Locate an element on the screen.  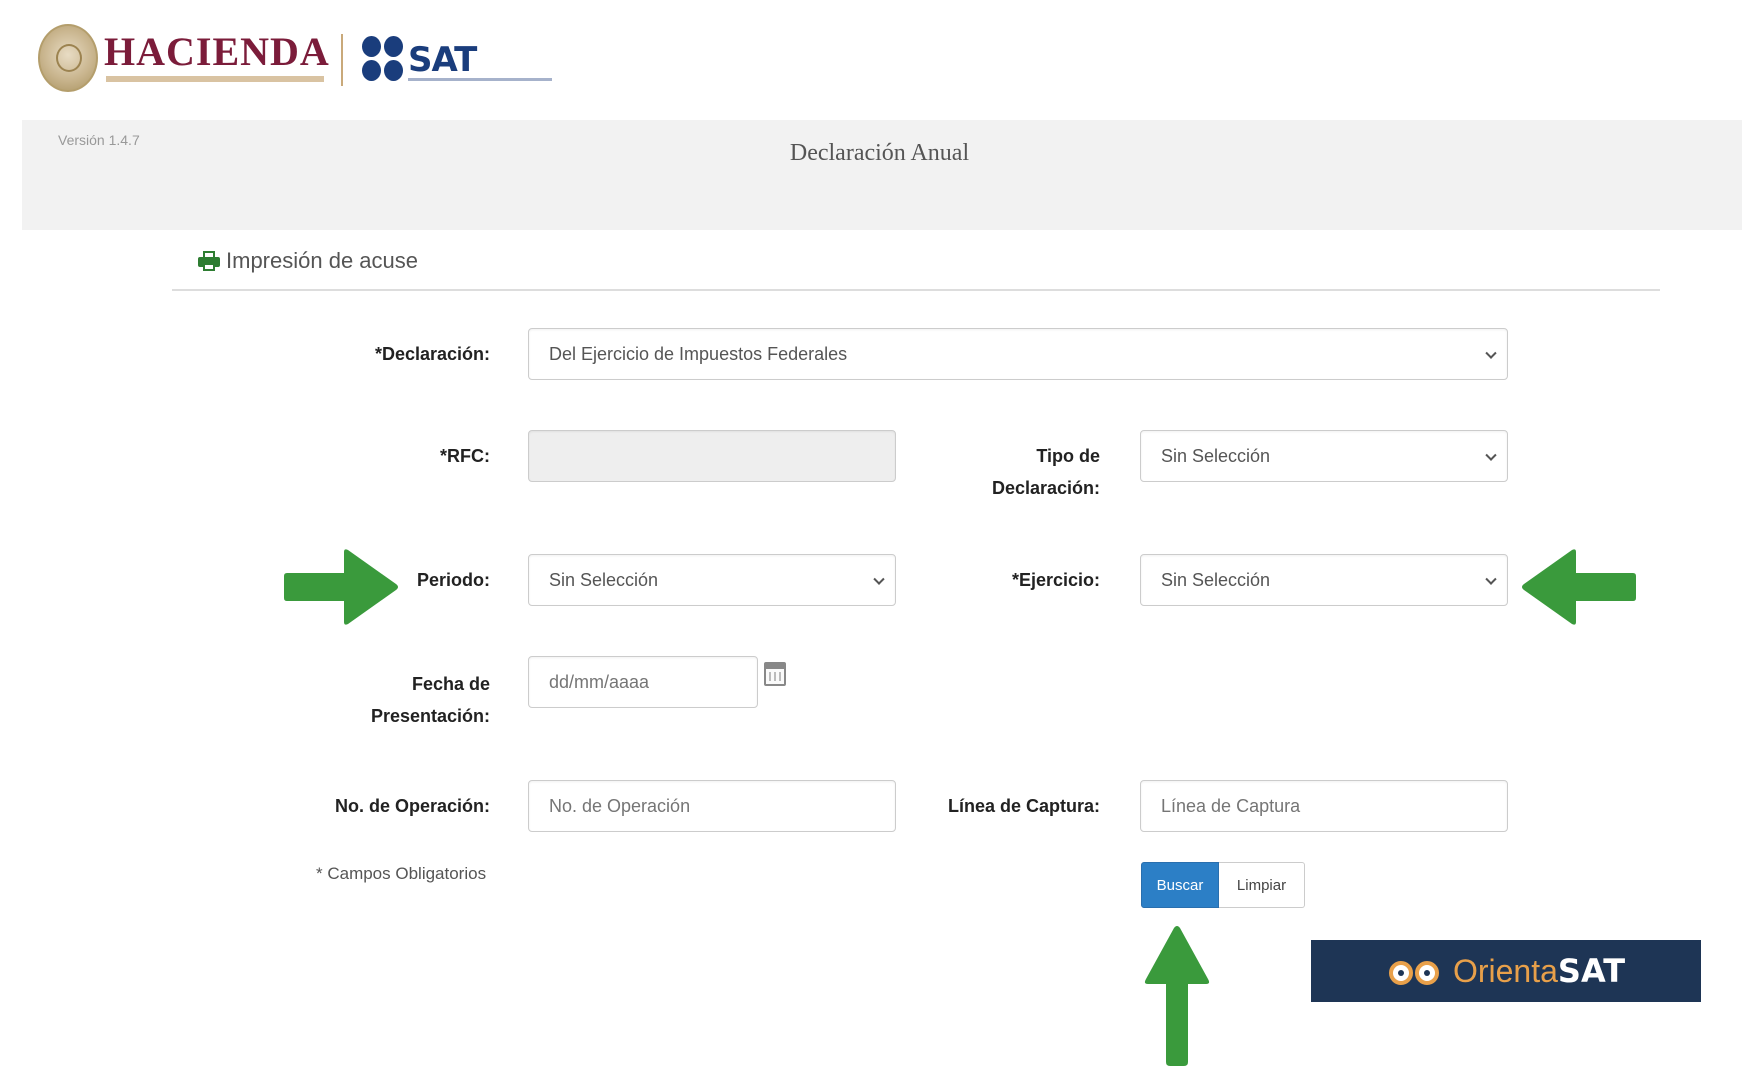
required-fields-note: * Campos Obligatorios is located at coordinates (401, 873).